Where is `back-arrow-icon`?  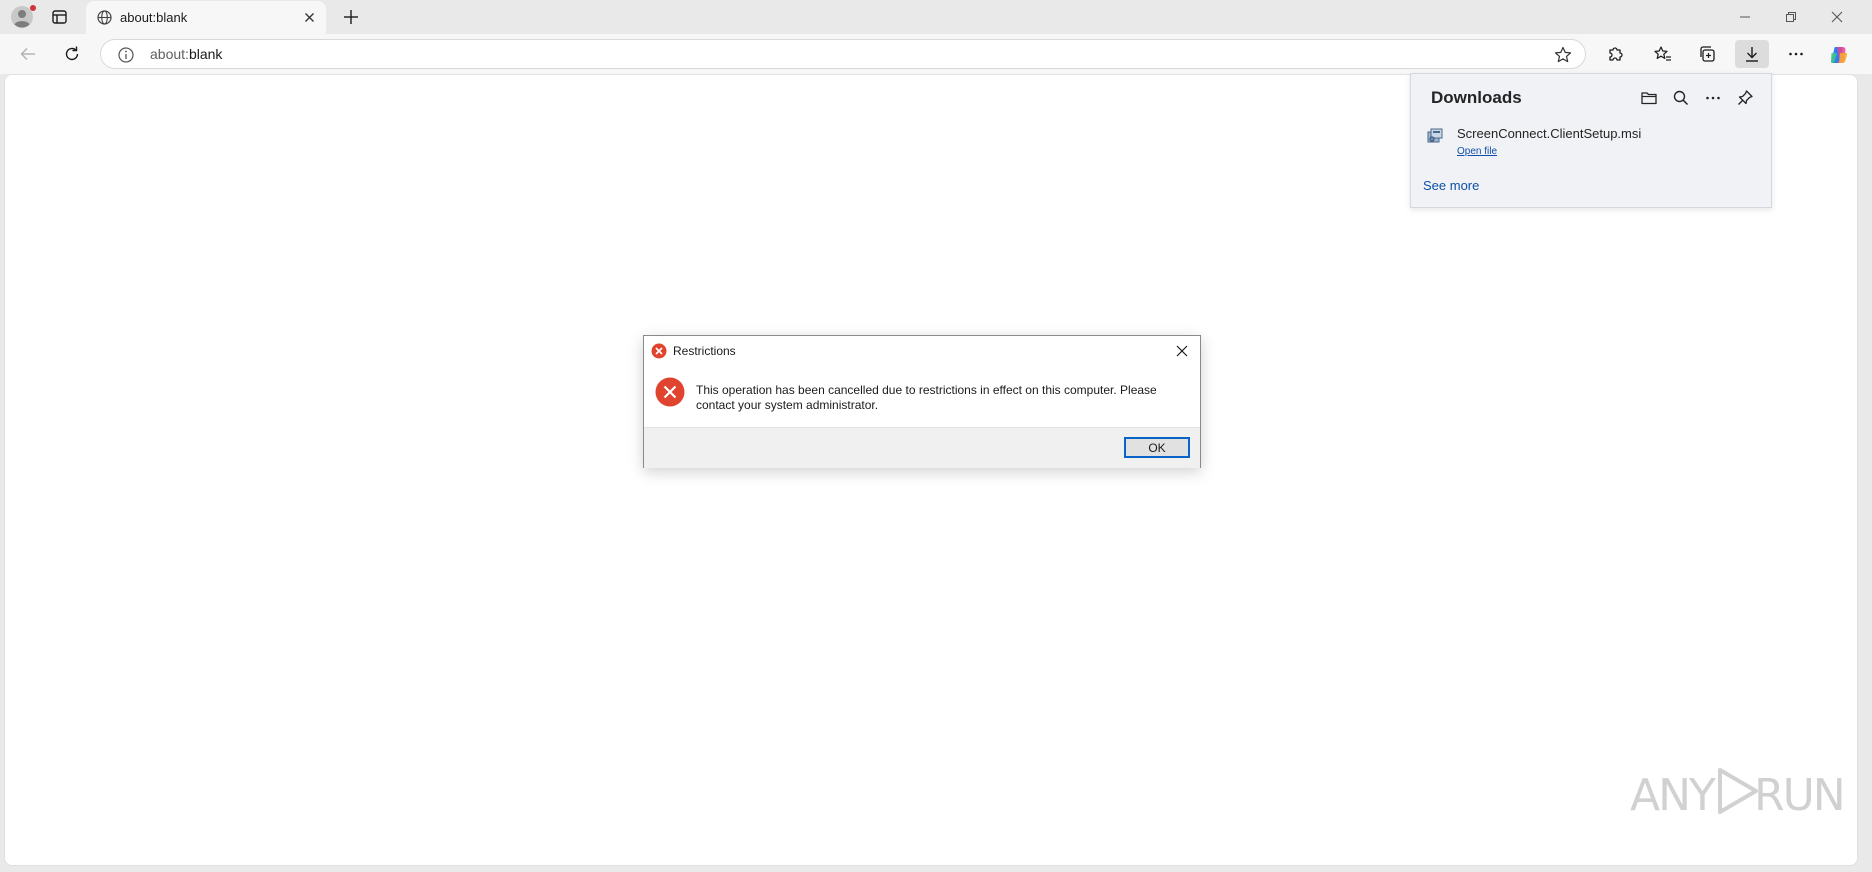
back-arrow-icon is located at coordinates (27, 54).